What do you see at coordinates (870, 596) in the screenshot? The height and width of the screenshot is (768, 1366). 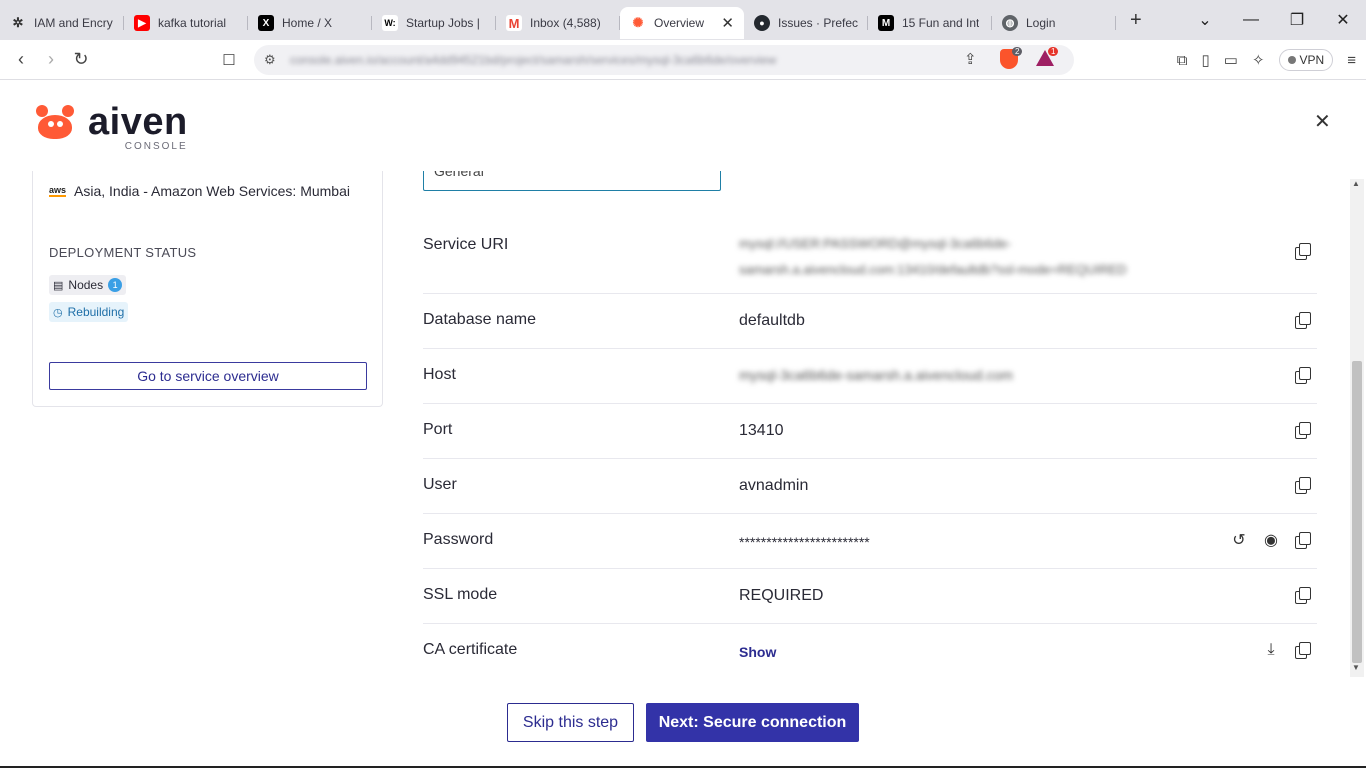 I see `row-ssl-mode: SSL mode REQUIRED` at bounding box center [870, 596].